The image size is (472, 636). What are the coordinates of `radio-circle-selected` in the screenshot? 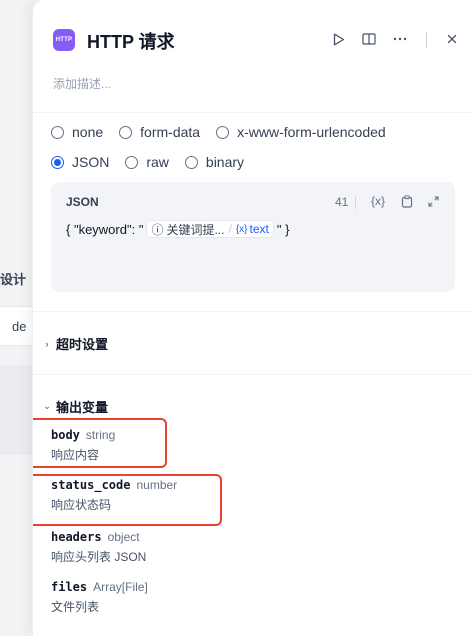 It's located at (57, 162).